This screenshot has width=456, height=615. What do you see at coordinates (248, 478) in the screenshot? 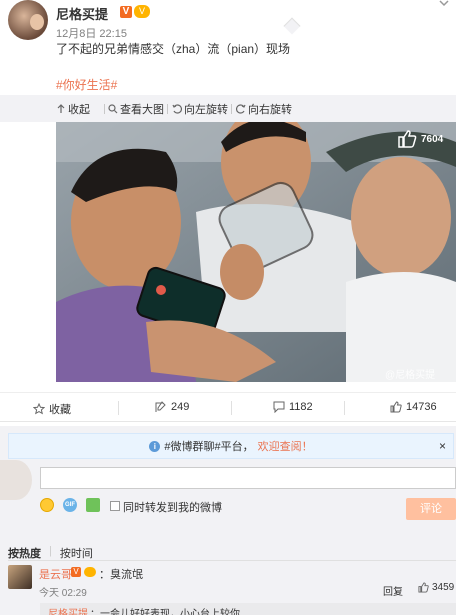
I see `comment-input` at bounding box center [248, 478].